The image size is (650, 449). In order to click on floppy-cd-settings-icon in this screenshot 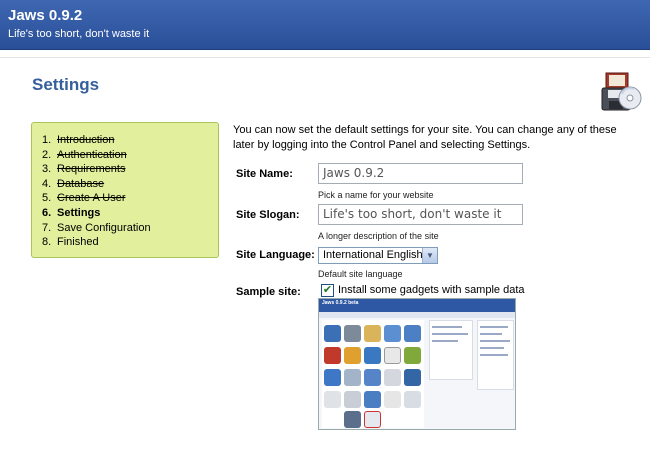, I will do `click(621, 91)`.